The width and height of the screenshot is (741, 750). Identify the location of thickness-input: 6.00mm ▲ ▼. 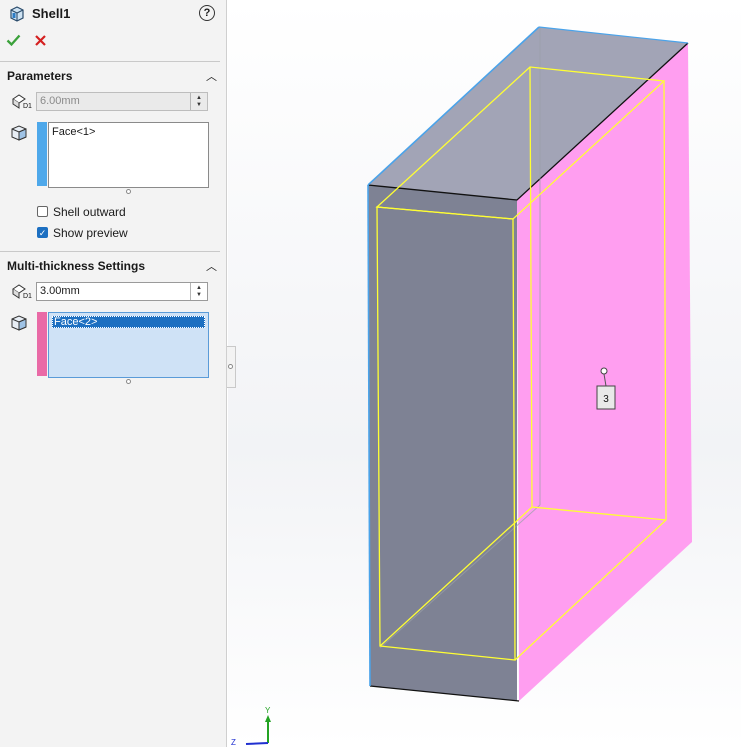
(122, 101).